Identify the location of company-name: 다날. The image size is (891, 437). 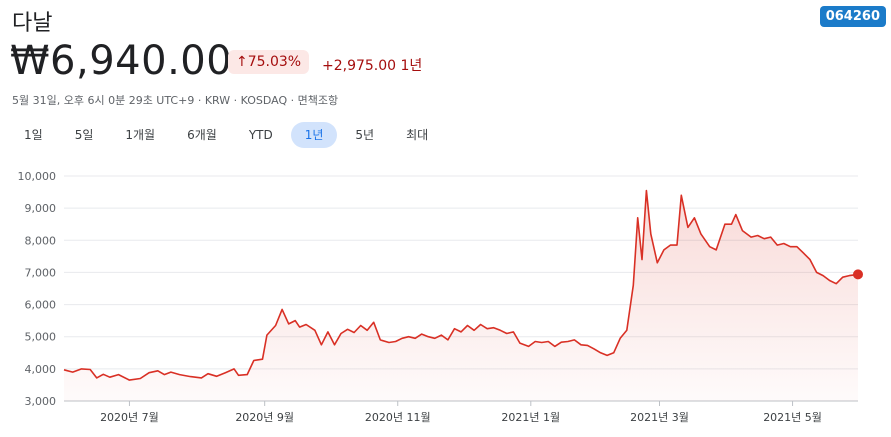
(32, 23).